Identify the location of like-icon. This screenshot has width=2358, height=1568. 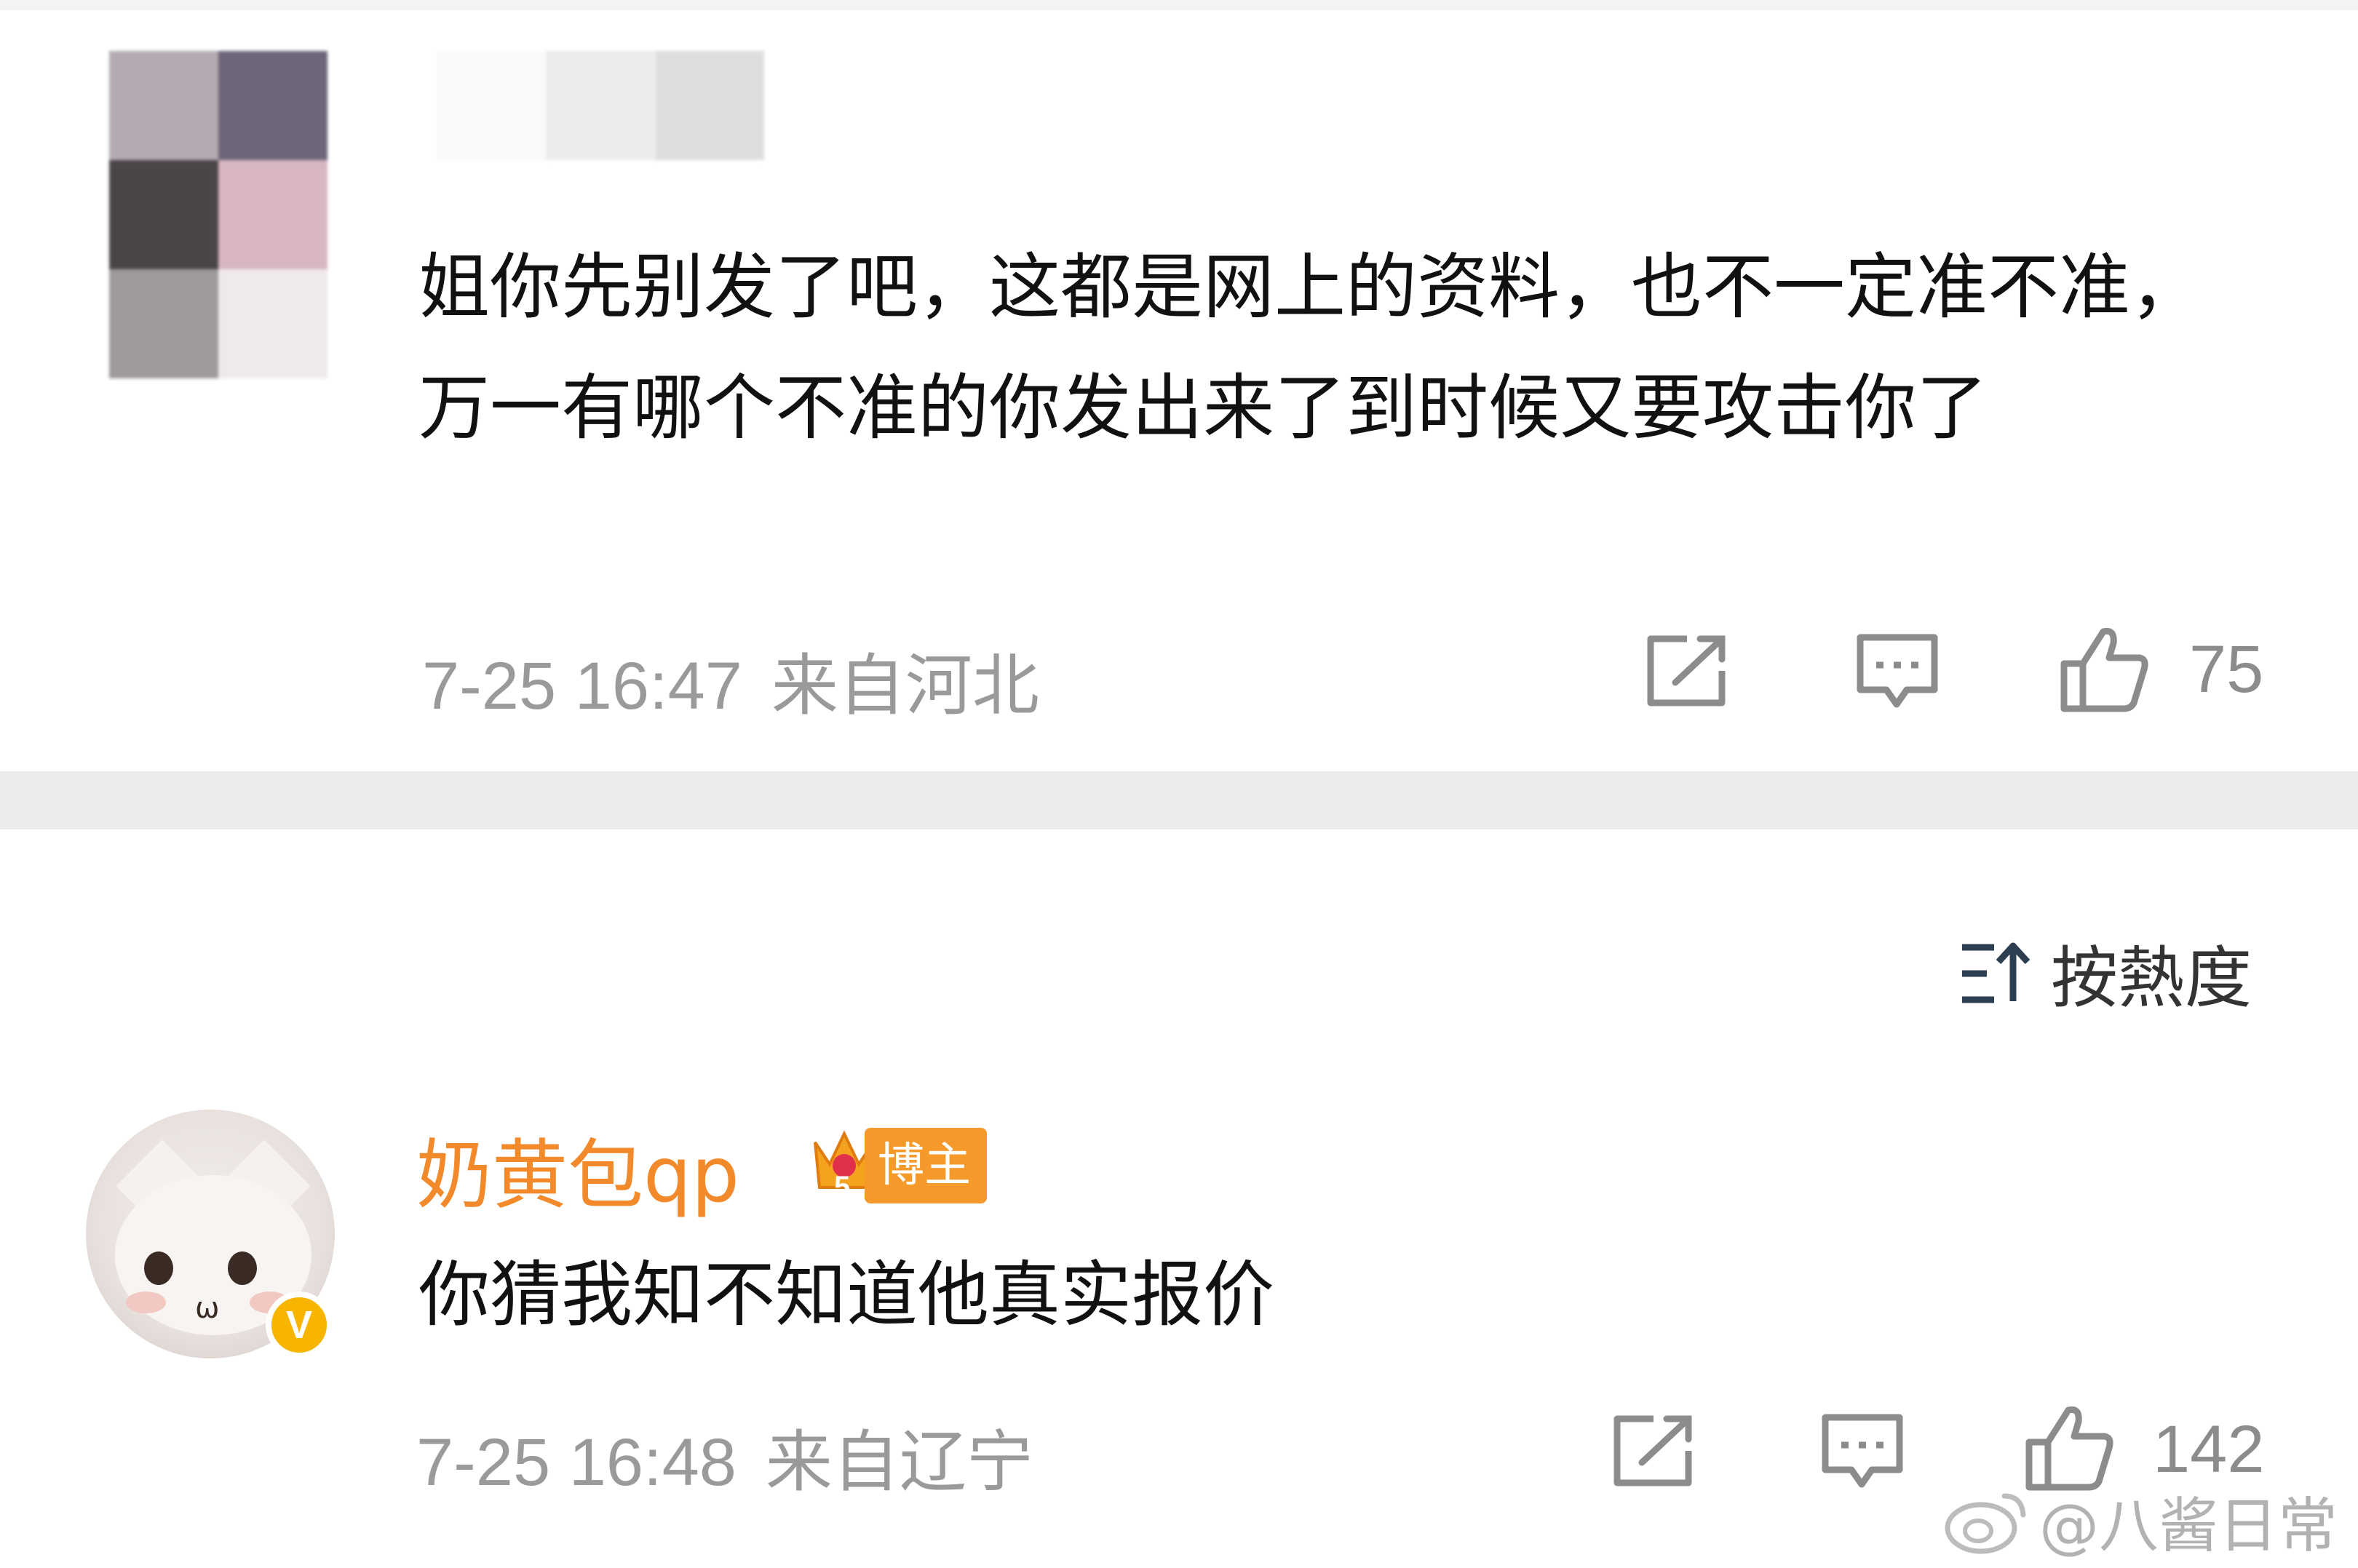
(2104, 669).